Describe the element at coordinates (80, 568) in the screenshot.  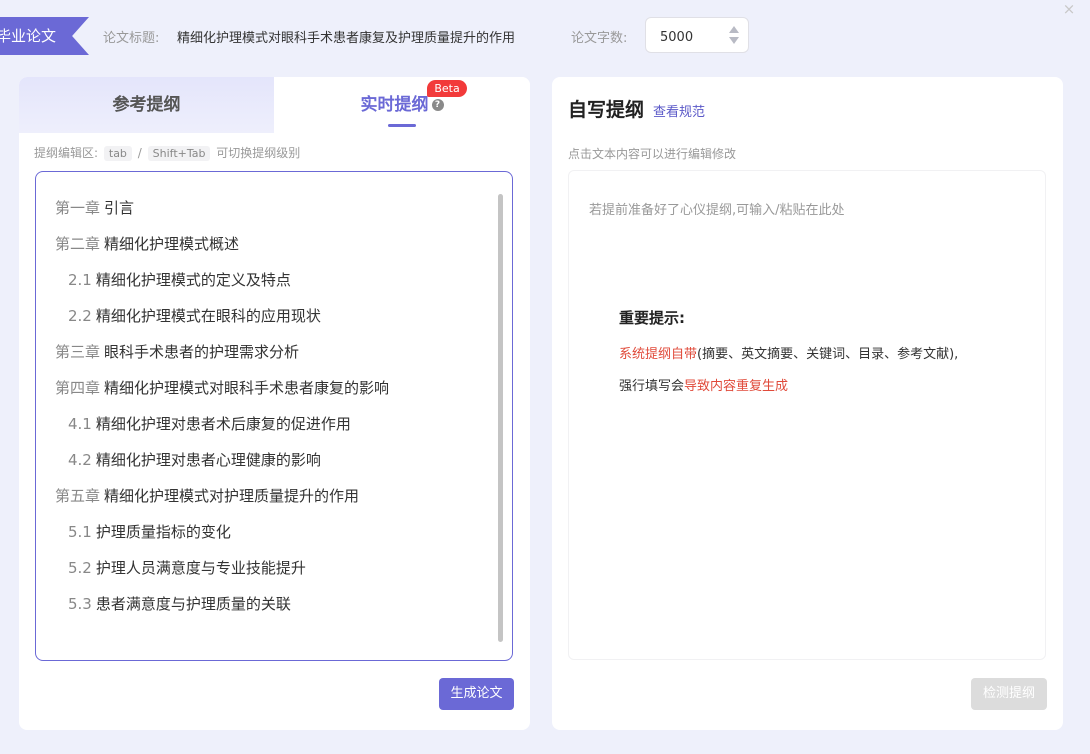
I see `outline-item-number: 5.2` at that location.